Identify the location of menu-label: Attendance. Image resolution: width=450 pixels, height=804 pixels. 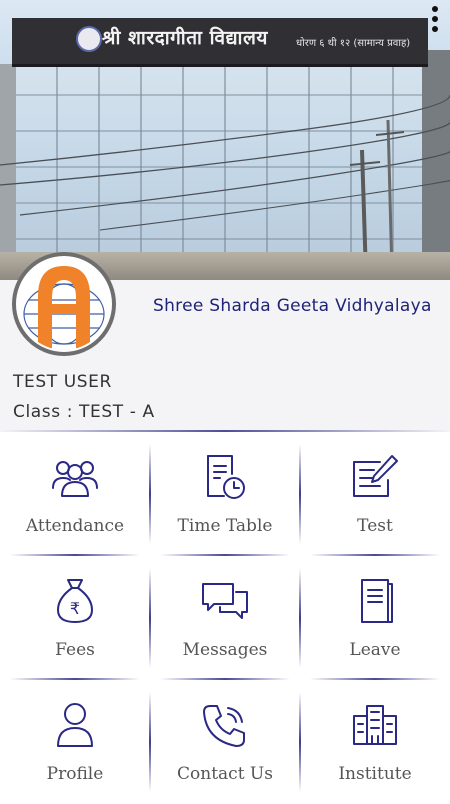
(75, 526).